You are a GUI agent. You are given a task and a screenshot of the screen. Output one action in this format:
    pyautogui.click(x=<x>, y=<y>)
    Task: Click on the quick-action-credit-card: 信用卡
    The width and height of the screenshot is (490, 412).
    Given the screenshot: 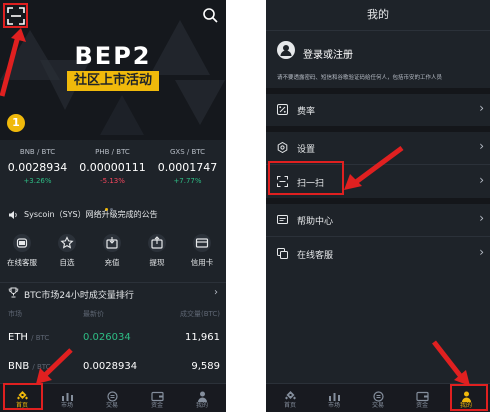 What is the action you would take?
    pyautogui.click(x=202, y=251)
    